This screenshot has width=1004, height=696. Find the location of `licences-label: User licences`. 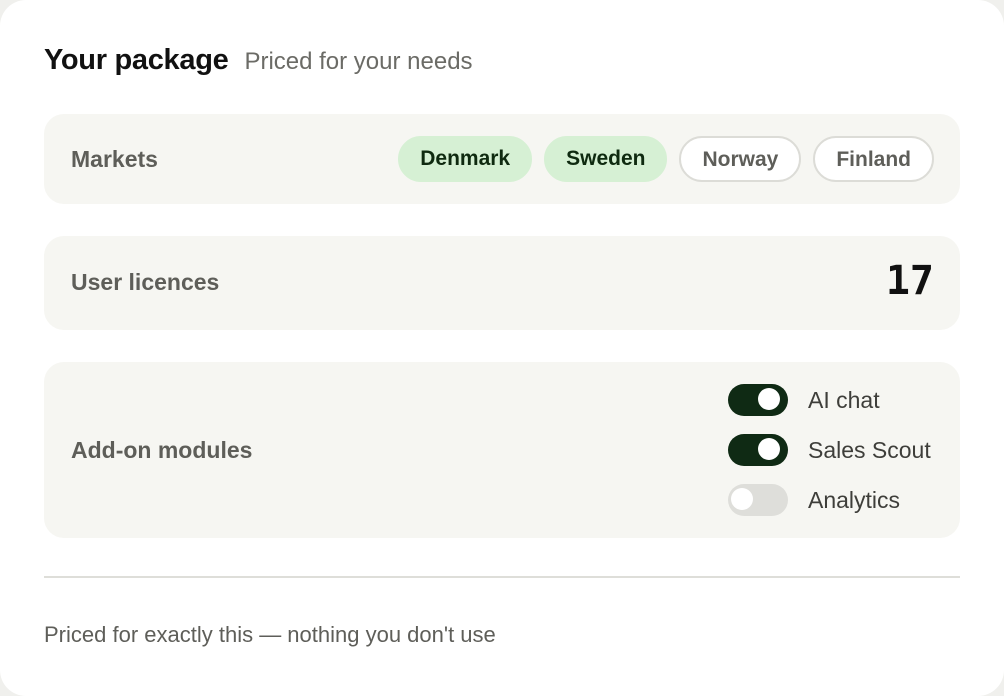

licences-label: User licences is located at coordinates (145, 282).